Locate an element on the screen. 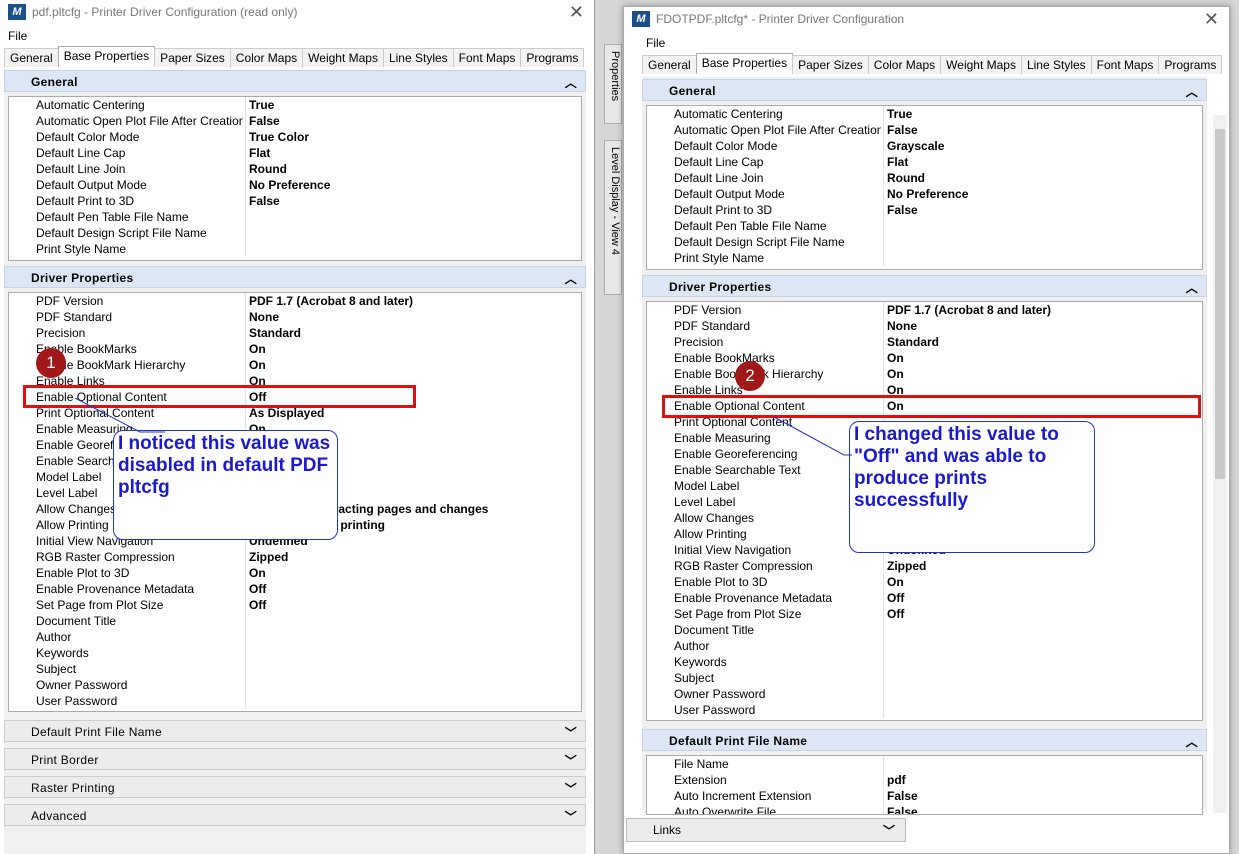  level-display-side-tab: Level Display - View 4 is located at coordinates (613, 217).